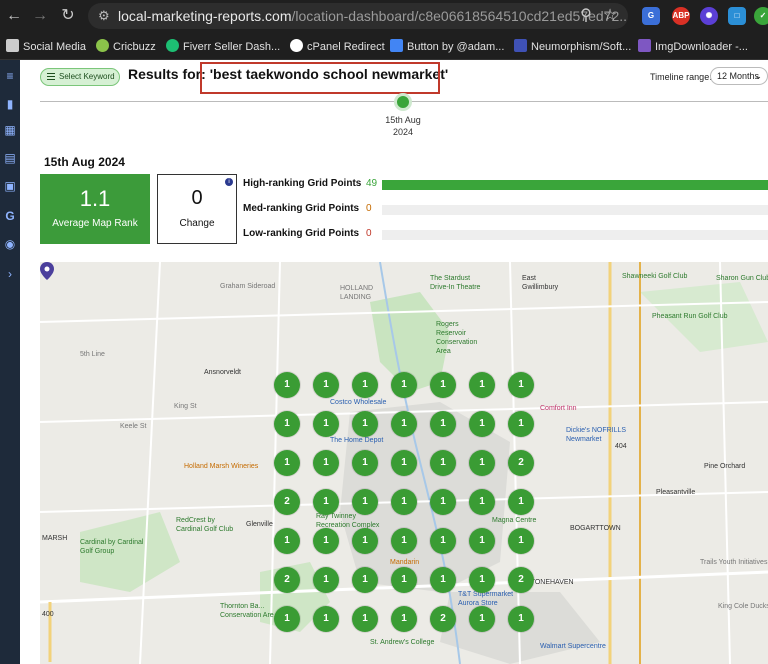 The height and width of the screenshot is (664, 768). What do you see at coordinates (104, 16) in the screenshot?
I see `site-settings-icon: ⚙` at bounding box center [104, 16].